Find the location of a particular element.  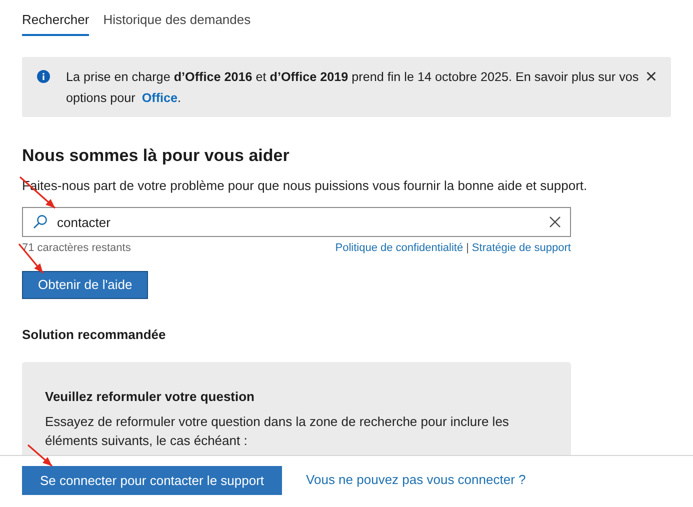

office-link: Office is located at coordinates (160, 98).